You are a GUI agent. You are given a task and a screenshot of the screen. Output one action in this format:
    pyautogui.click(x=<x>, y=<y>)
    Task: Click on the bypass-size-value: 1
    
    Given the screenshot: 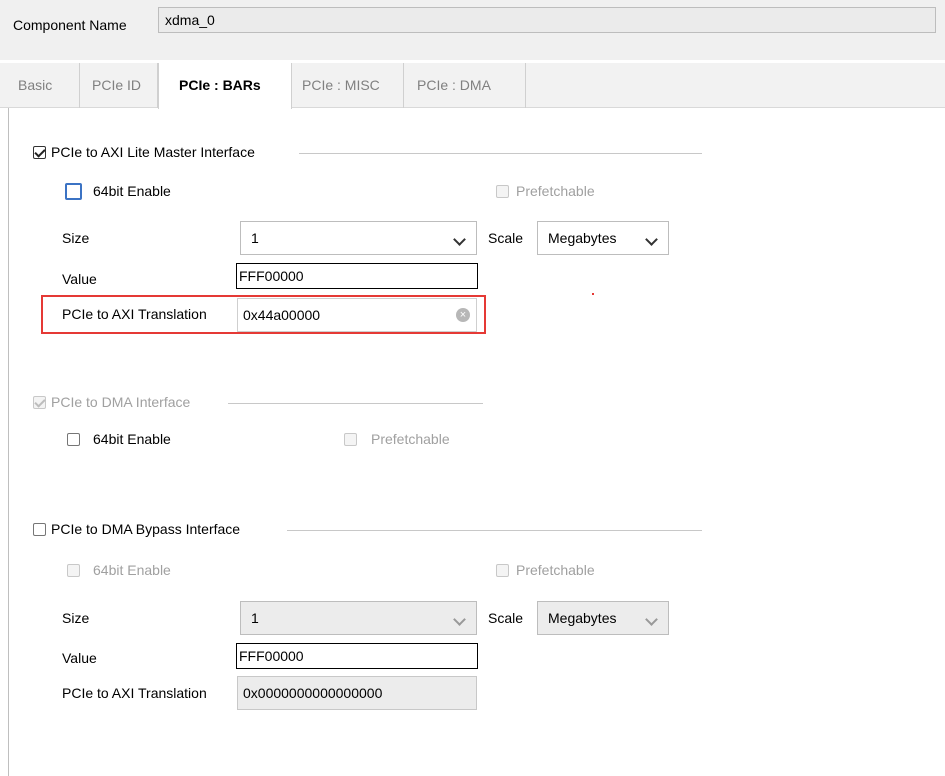 What is the action you would take?
    pyautogui.click(x=255, y=618)
    